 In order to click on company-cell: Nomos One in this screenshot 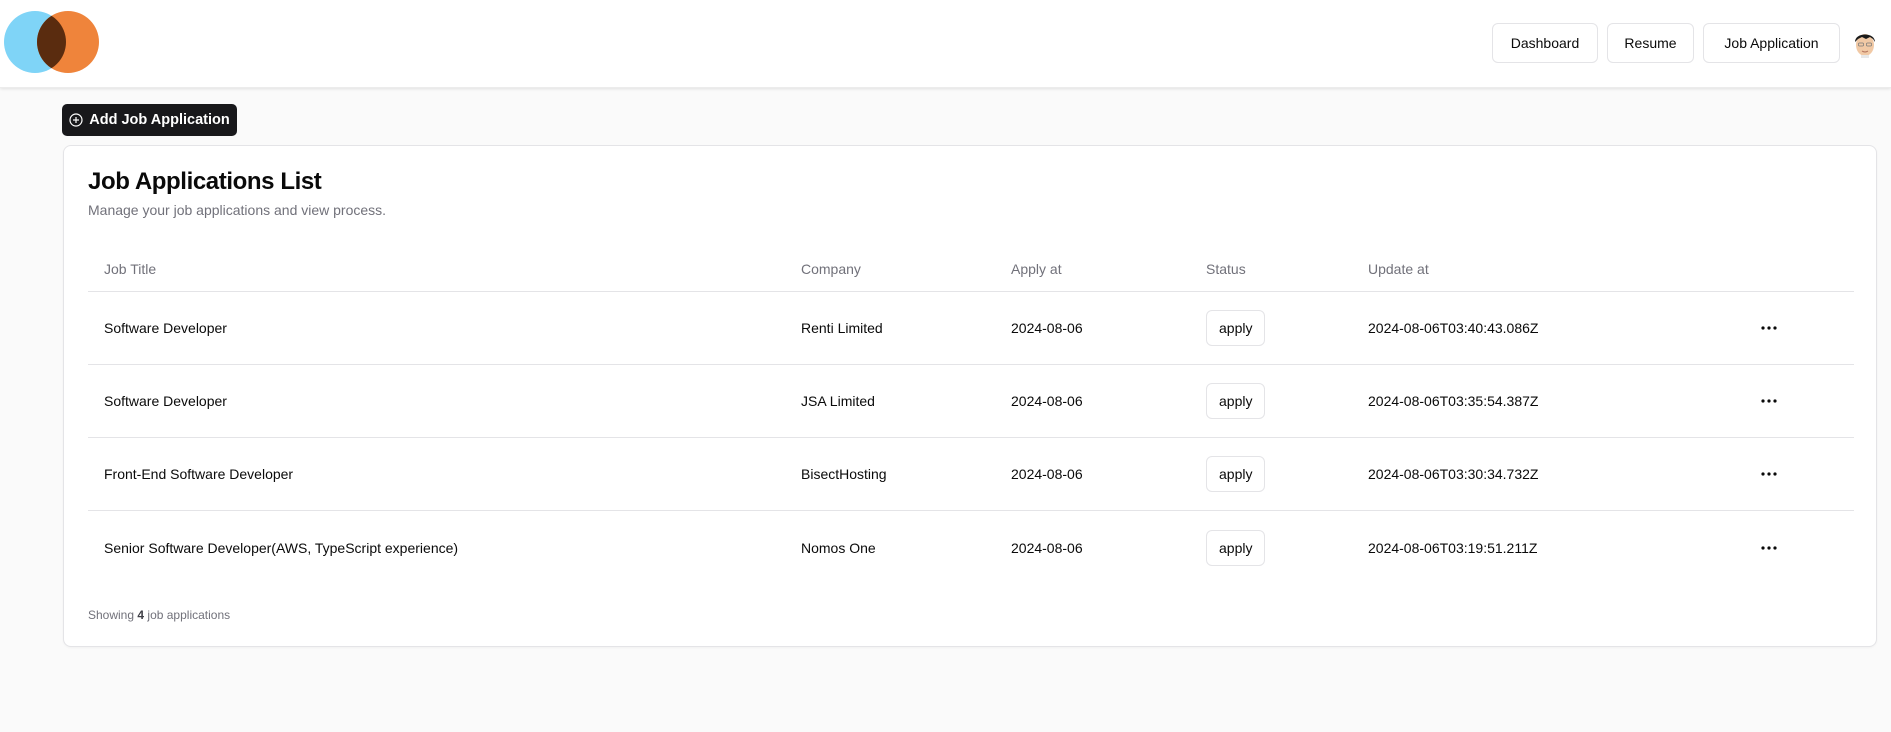, I will do `click(838, 547)`.